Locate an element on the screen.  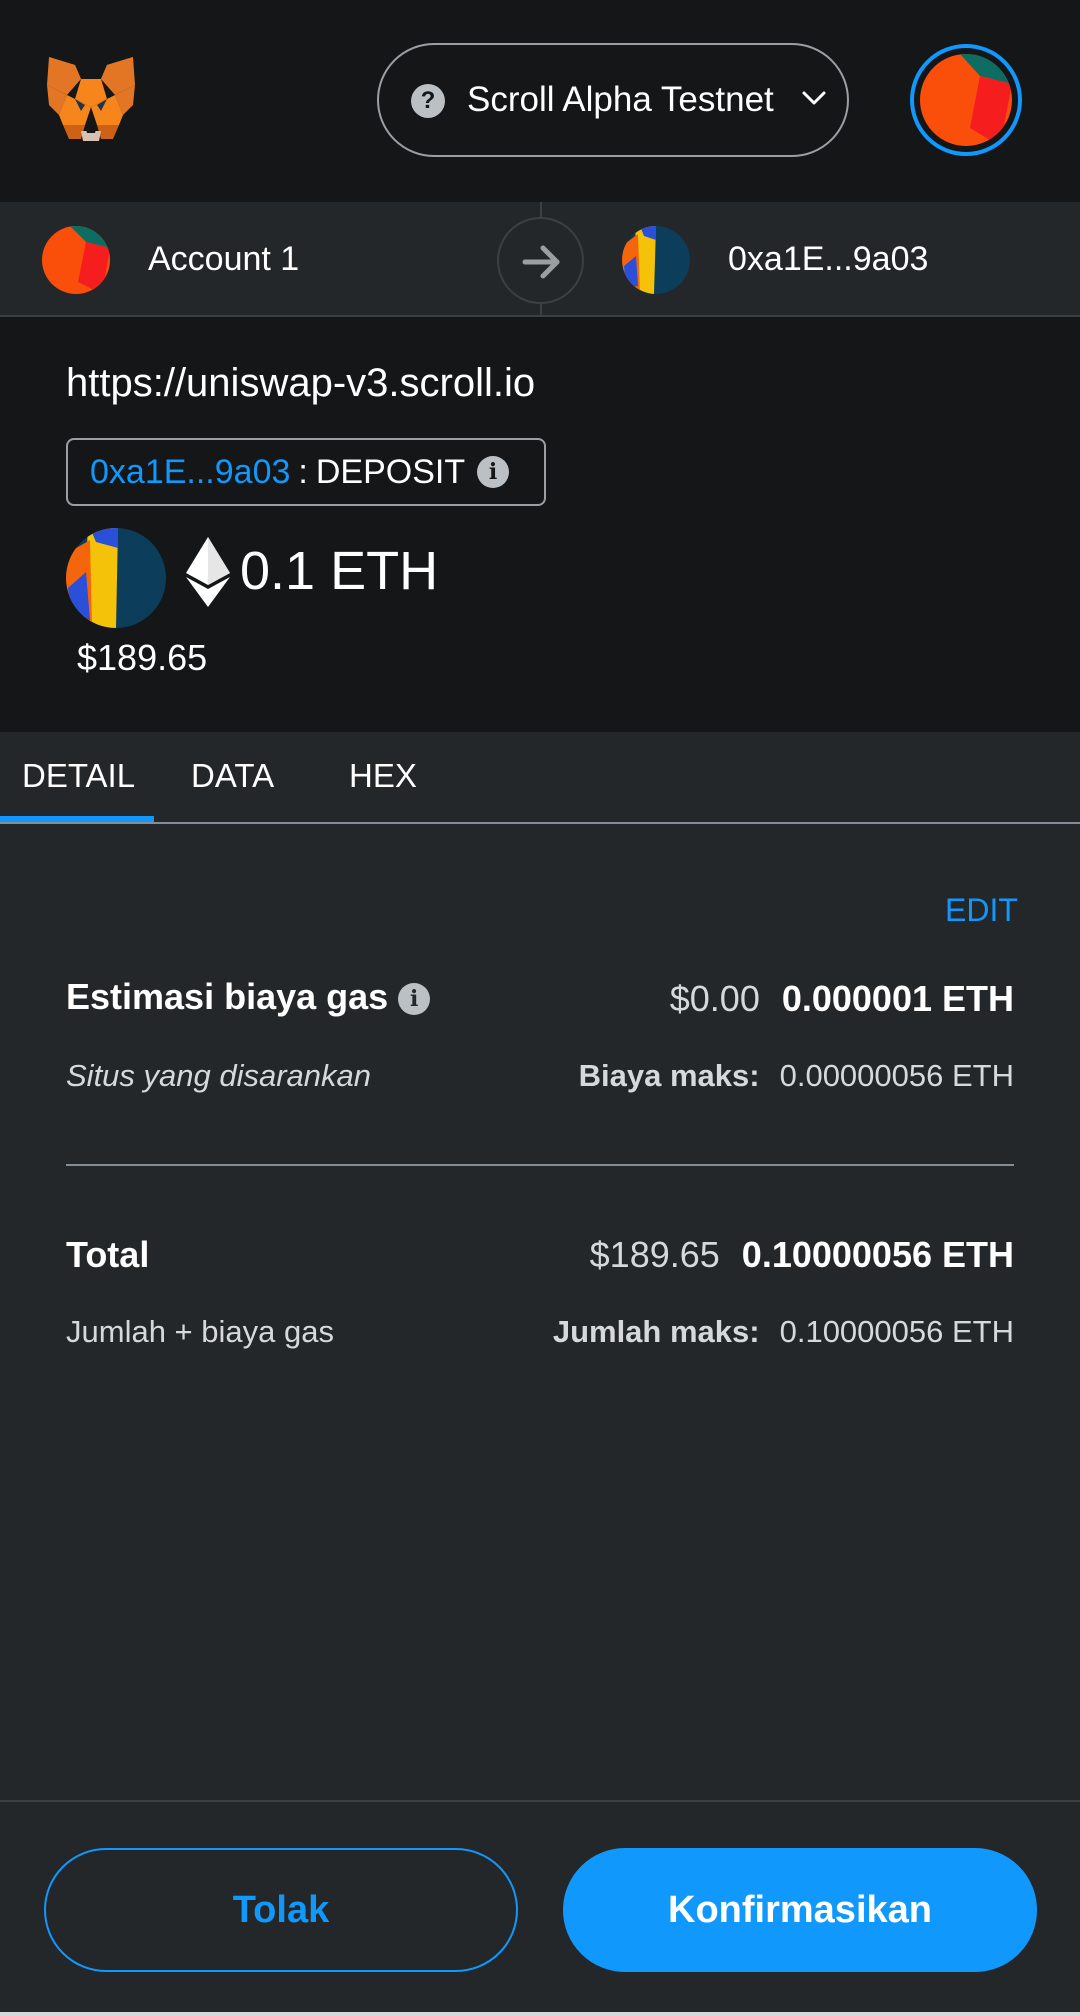
gas-max-fee-value: 0.00000056 ETH is located at coordinates (896, 1075).